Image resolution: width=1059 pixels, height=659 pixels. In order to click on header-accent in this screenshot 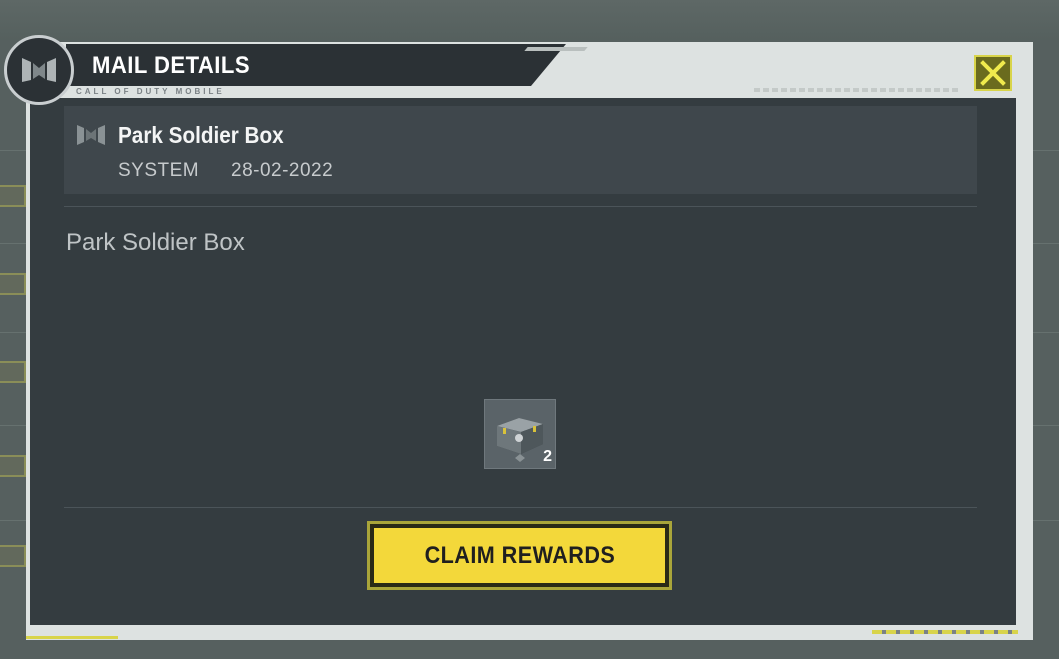, I will do `click(556, 49)`.